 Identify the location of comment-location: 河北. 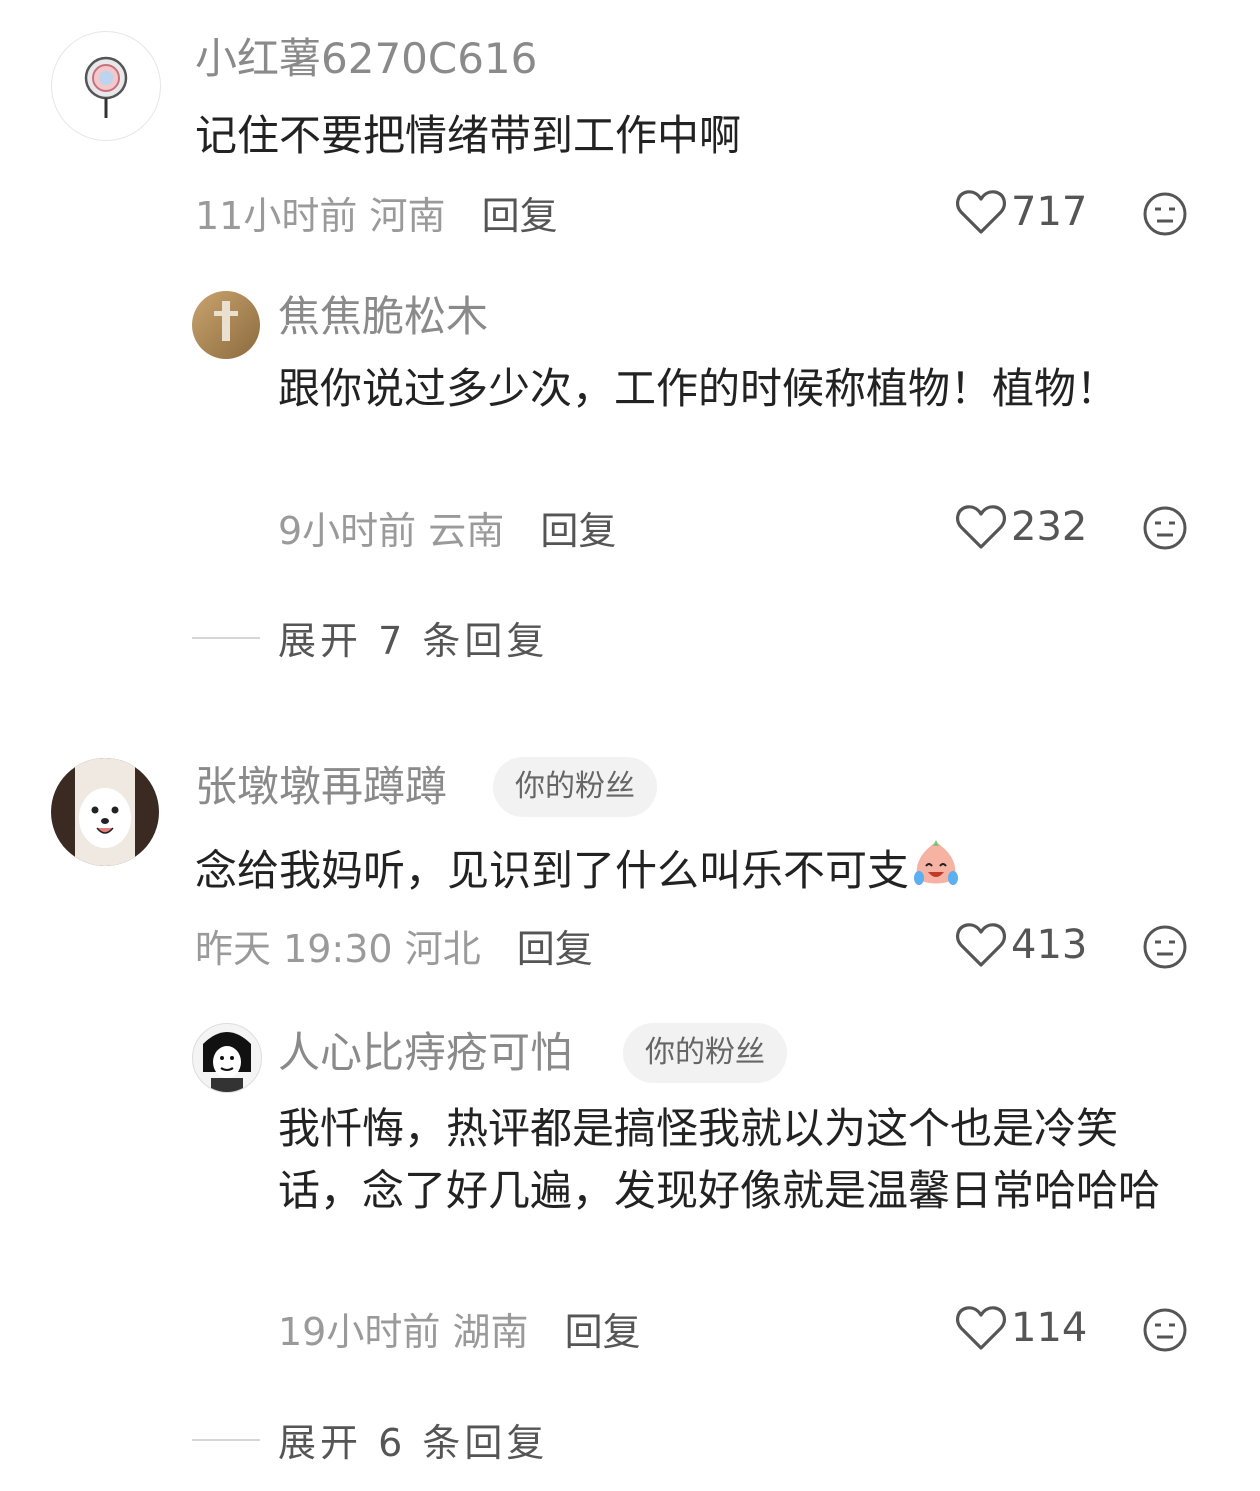
(442, 949).